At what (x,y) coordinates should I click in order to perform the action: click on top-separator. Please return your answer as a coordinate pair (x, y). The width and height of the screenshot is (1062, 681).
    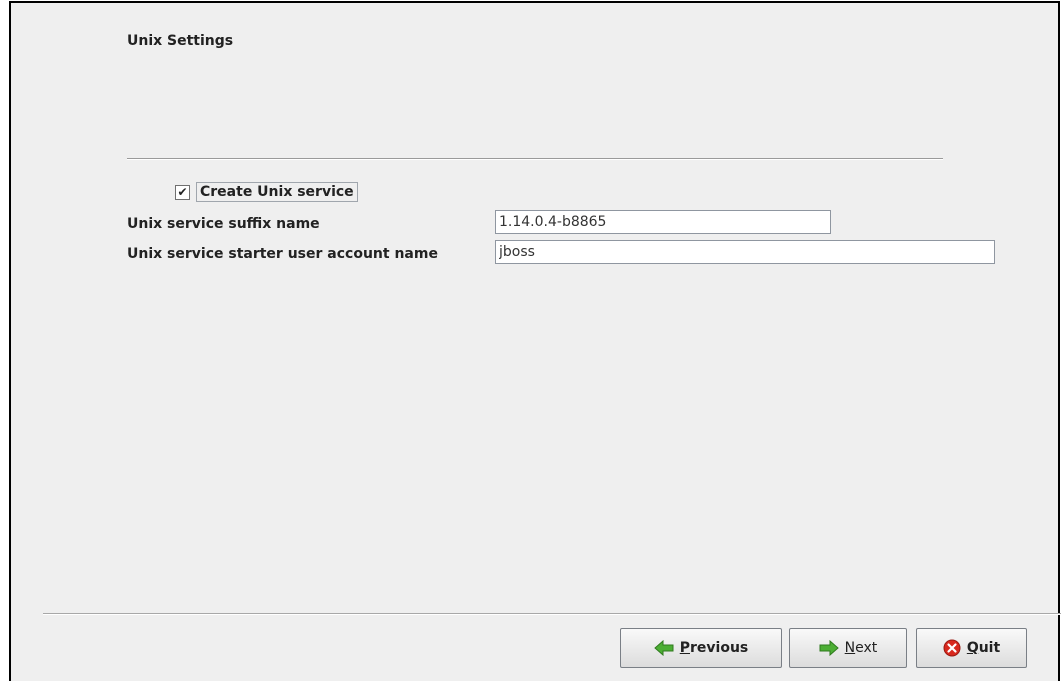
    Looking at the image, I should click on (535, 159).